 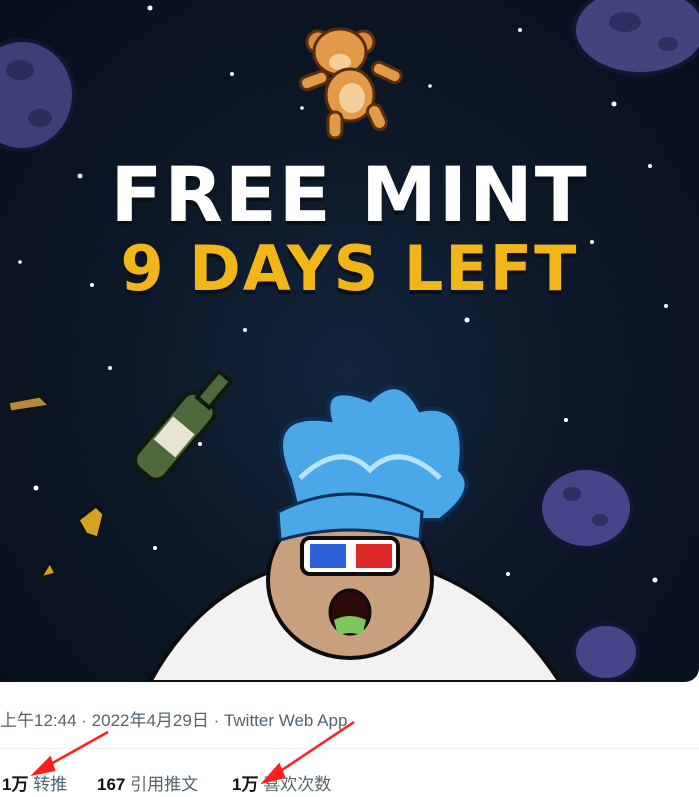 What do you see at coordinates (312, 750) in the screenshot?
I see `red-arrow-likes` at bounding box center [312, 750].